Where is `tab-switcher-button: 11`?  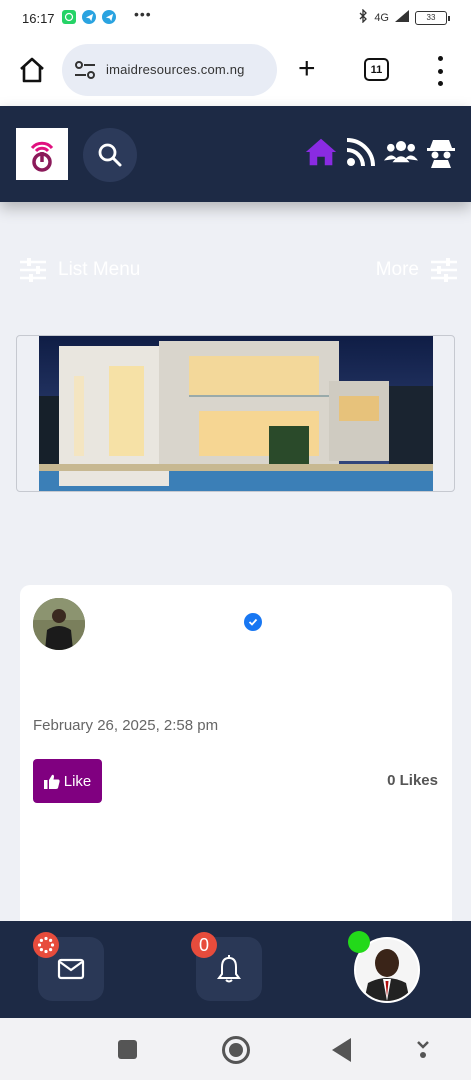
tab-switcher-button: 11 is located at coordinates (376, 69).